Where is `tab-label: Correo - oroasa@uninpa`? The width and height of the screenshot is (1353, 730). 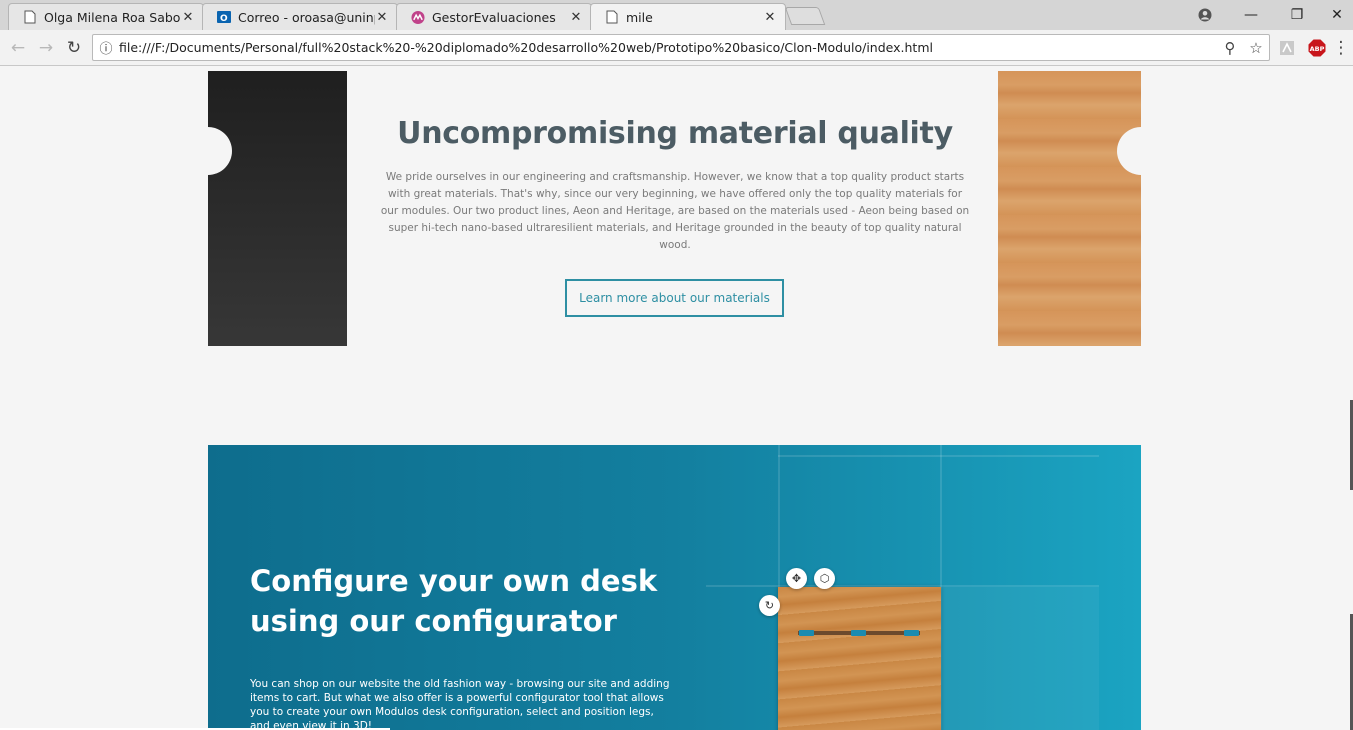 tab-label: Correo - oroasa@uninpa is located at coordinates (306, 17).